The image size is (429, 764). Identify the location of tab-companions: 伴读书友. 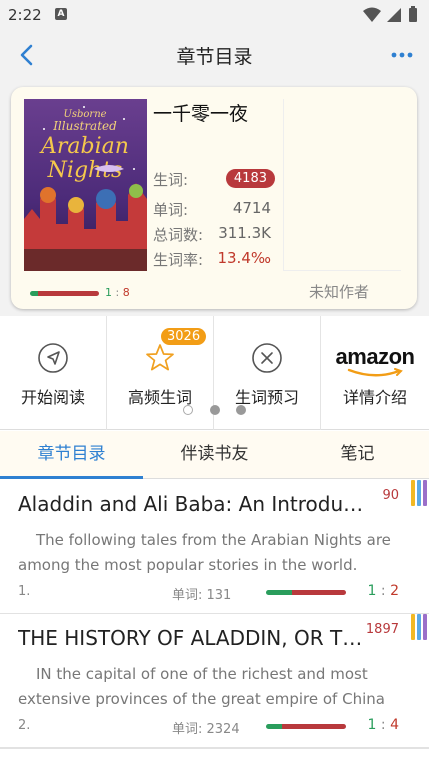
(214, 455).